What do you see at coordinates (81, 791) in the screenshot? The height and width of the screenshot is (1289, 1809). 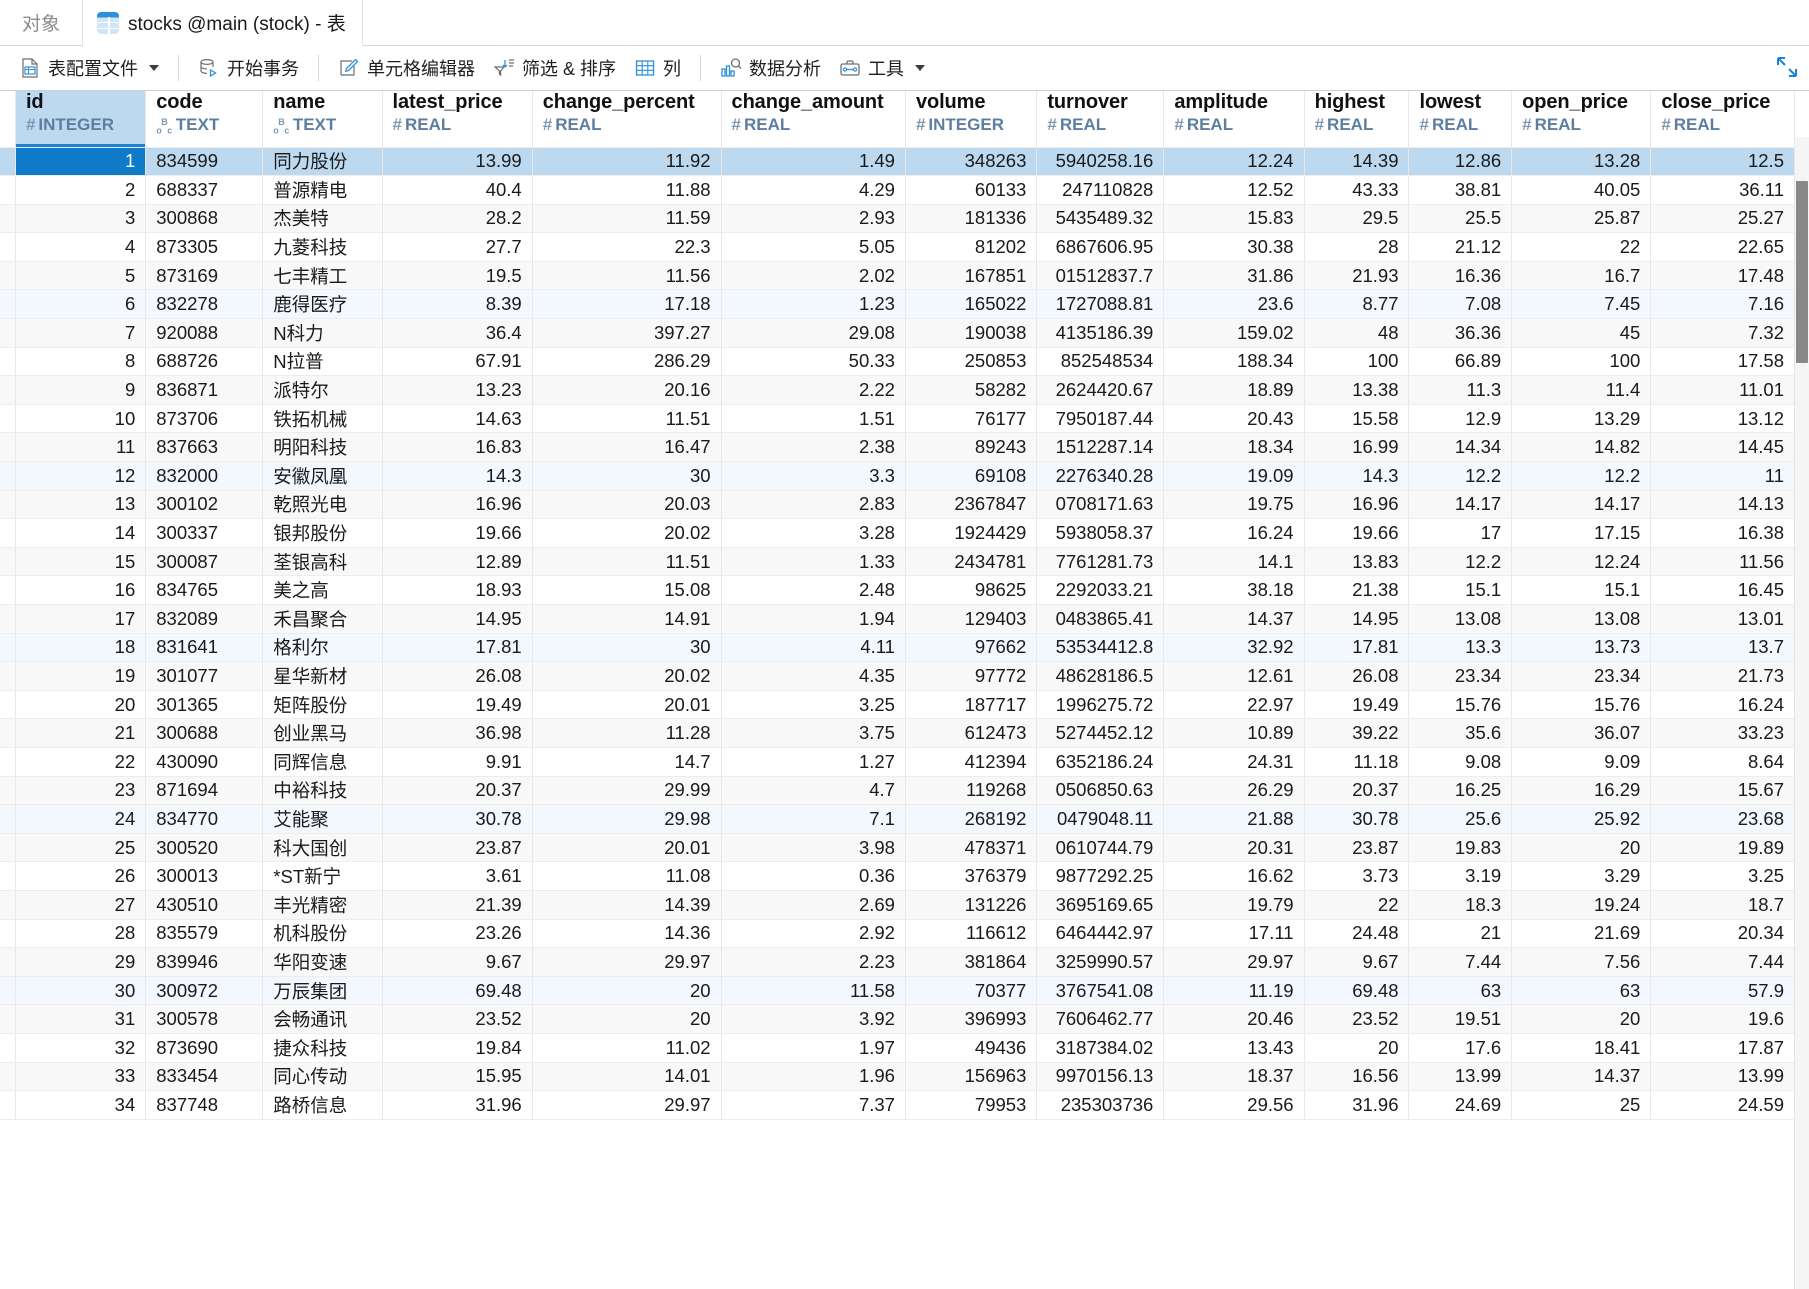 I see `row-id-cell: 23` at bounding box center [81, 791].